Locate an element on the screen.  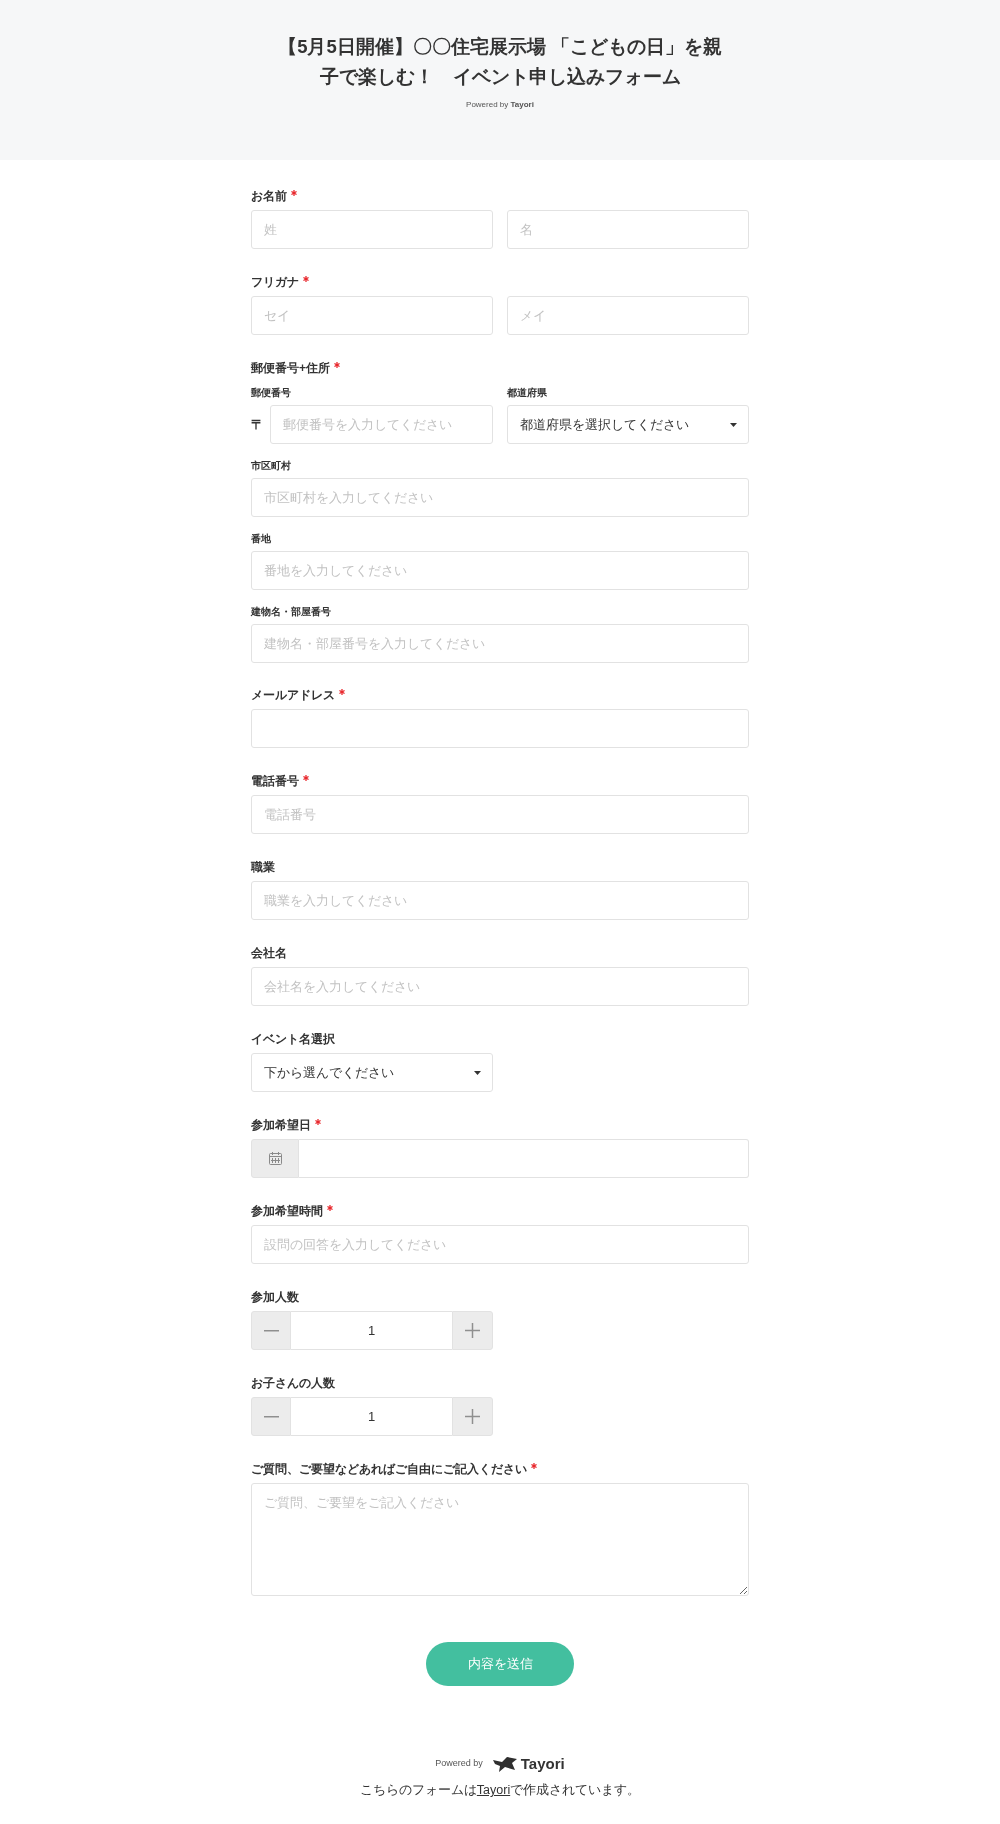
dropdown-select: 都道府県を選択してください is located at coordinates (628, 424).